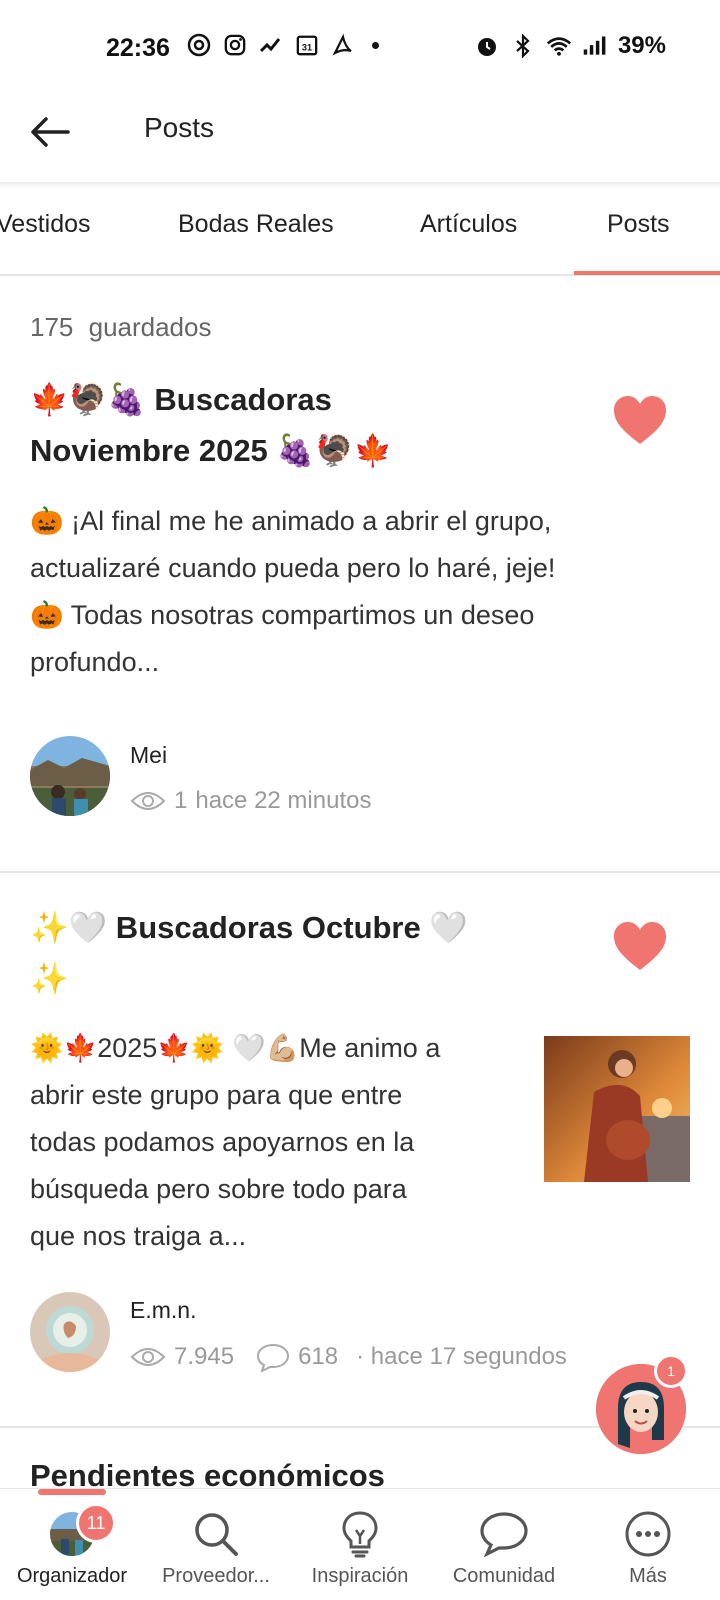 The image size is (720, 1600). I want to click on signal-icon, so click(595, 46).